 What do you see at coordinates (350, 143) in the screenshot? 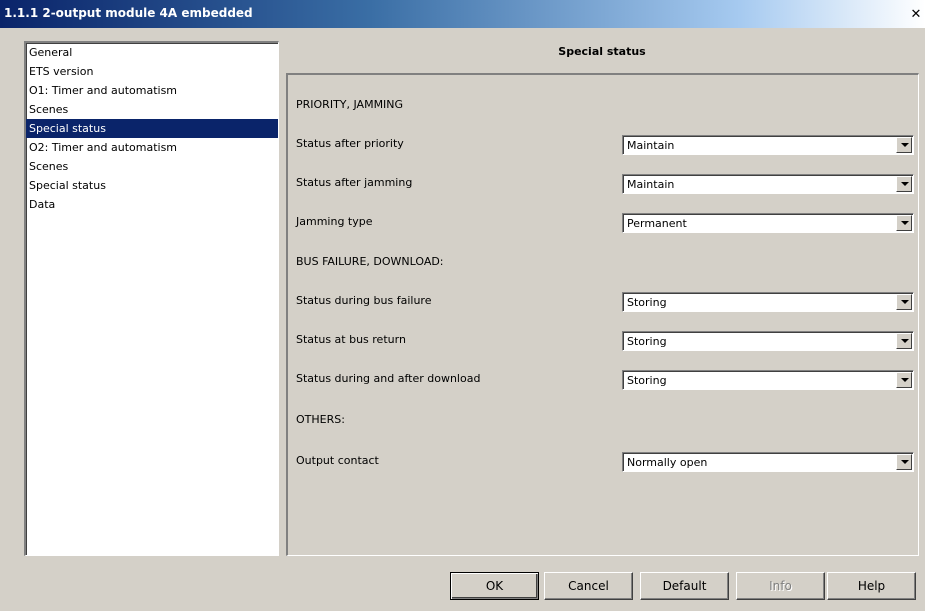
I see `param-label: Status after priority` at bounding box center [350, 143].